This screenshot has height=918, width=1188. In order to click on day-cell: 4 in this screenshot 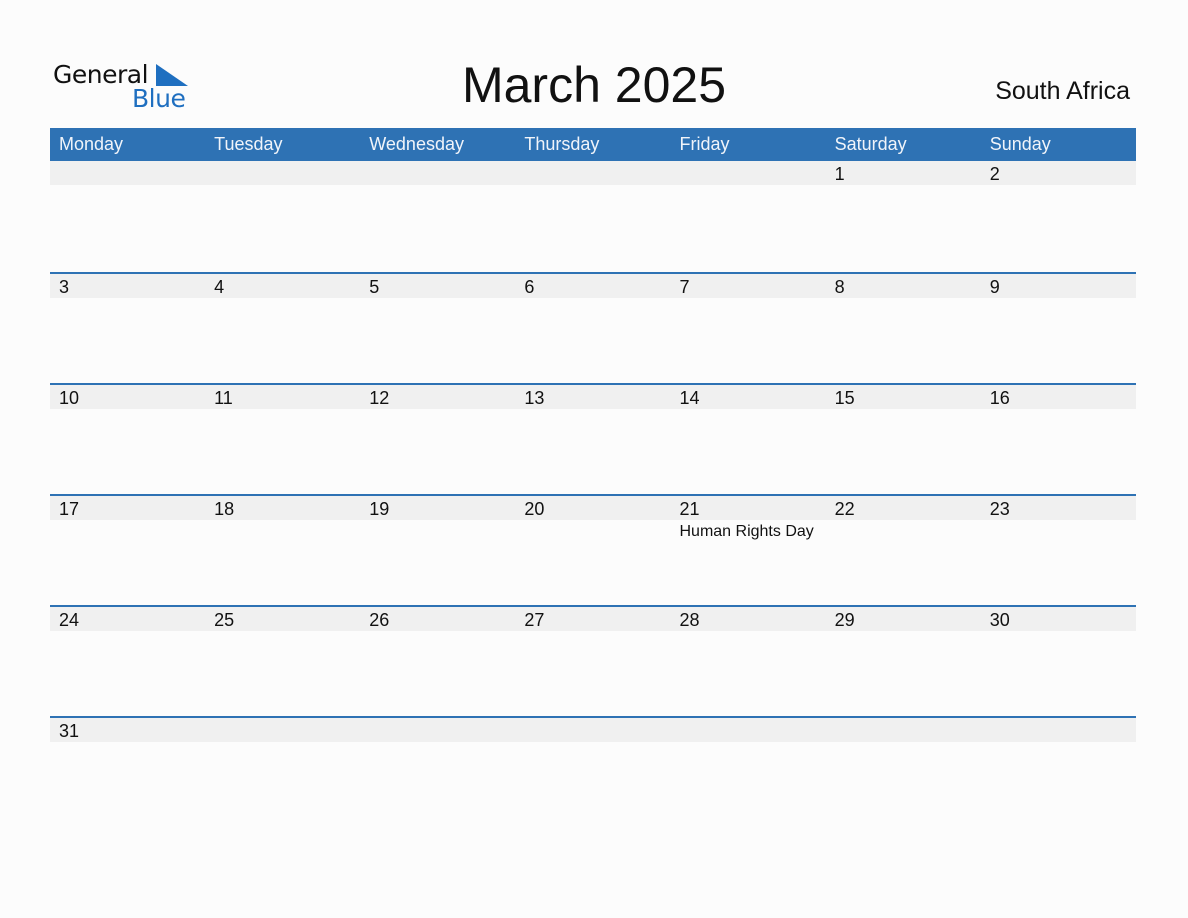, I will do `click(283, 286)`.